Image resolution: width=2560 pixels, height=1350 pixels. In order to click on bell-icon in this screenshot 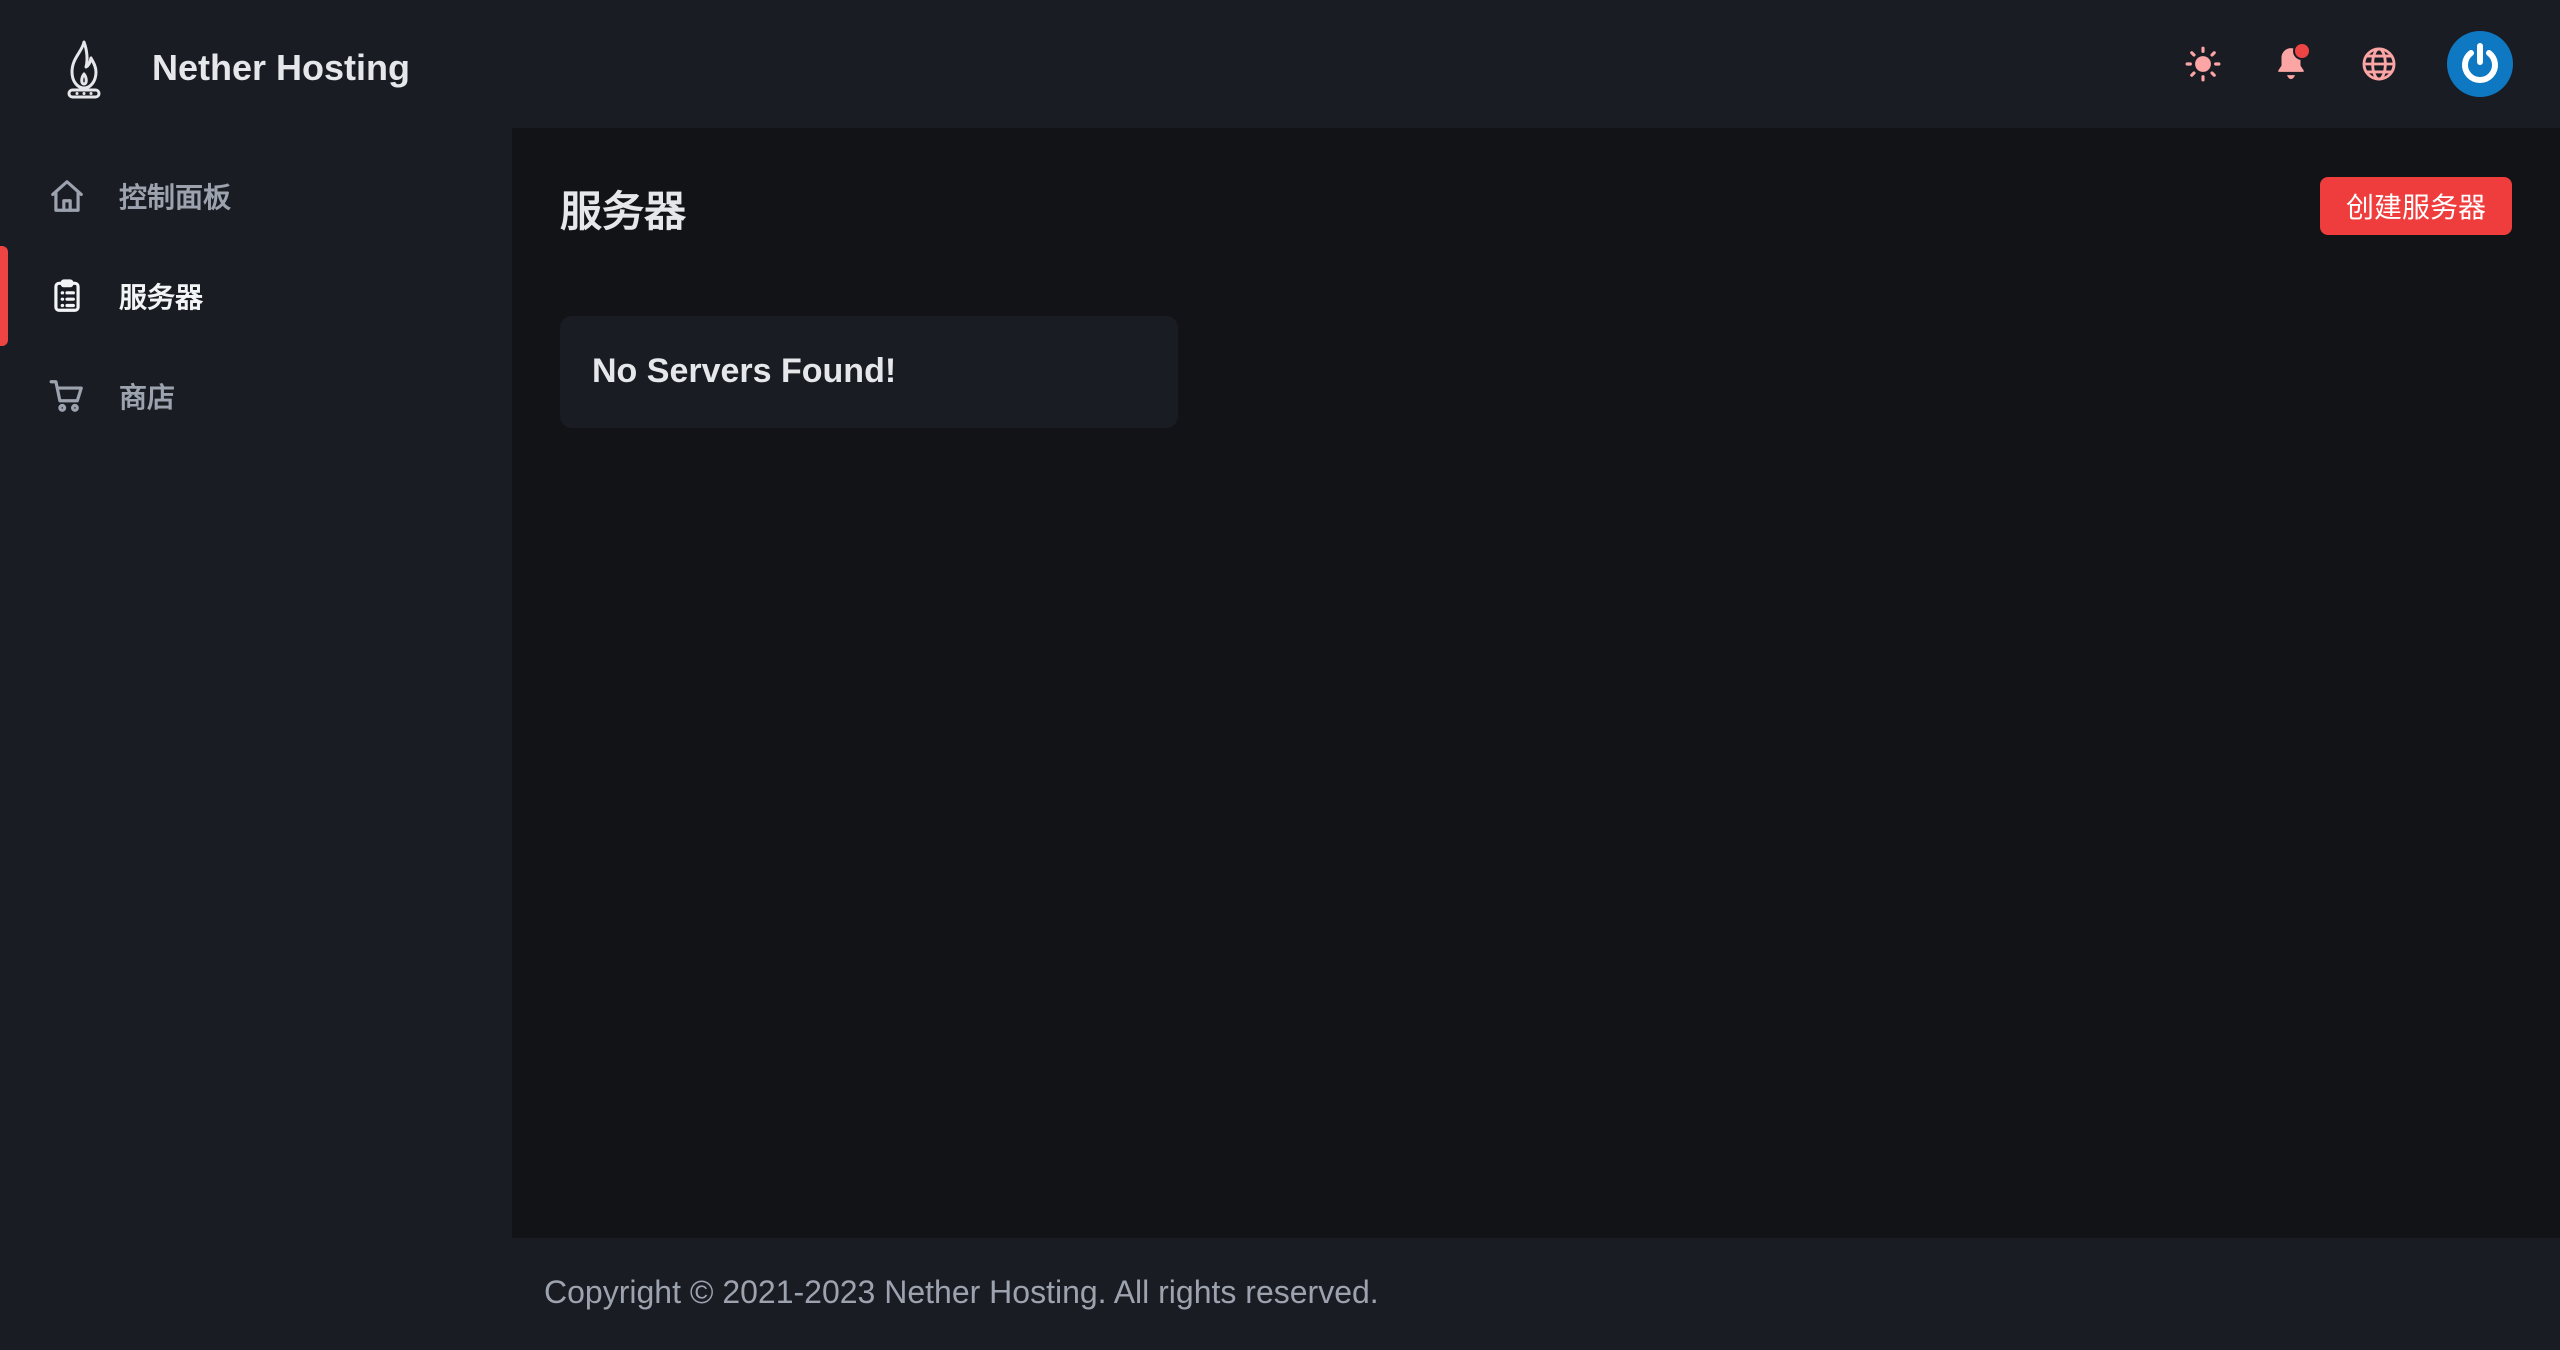, I will do `click(2291, 64)`.